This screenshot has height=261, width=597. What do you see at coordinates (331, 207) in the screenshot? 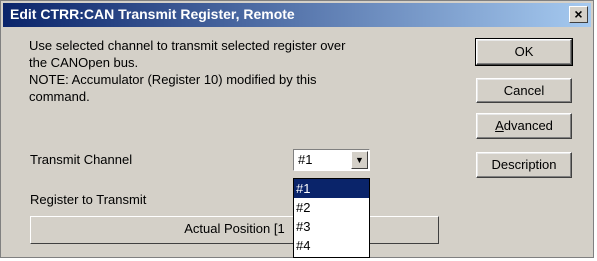
I see `dropdown-option: #2` at bounding box center [331, 207].